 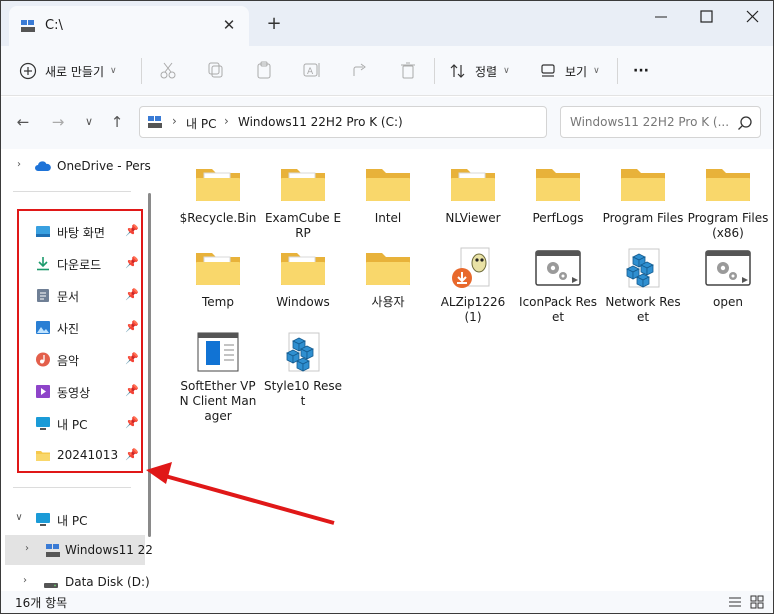 I want to click on more-options-button: ···, so click(x=641, y=71).